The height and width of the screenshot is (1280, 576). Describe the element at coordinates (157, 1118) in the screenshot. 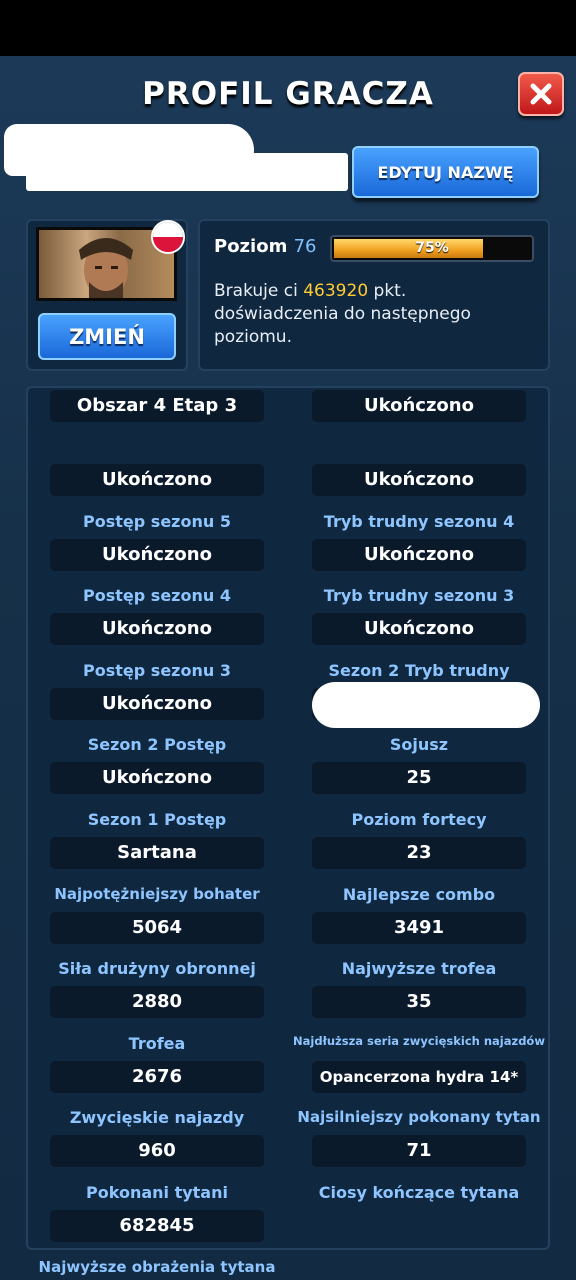

I see `stat-label: Zwycięskie najazdy` at that location.